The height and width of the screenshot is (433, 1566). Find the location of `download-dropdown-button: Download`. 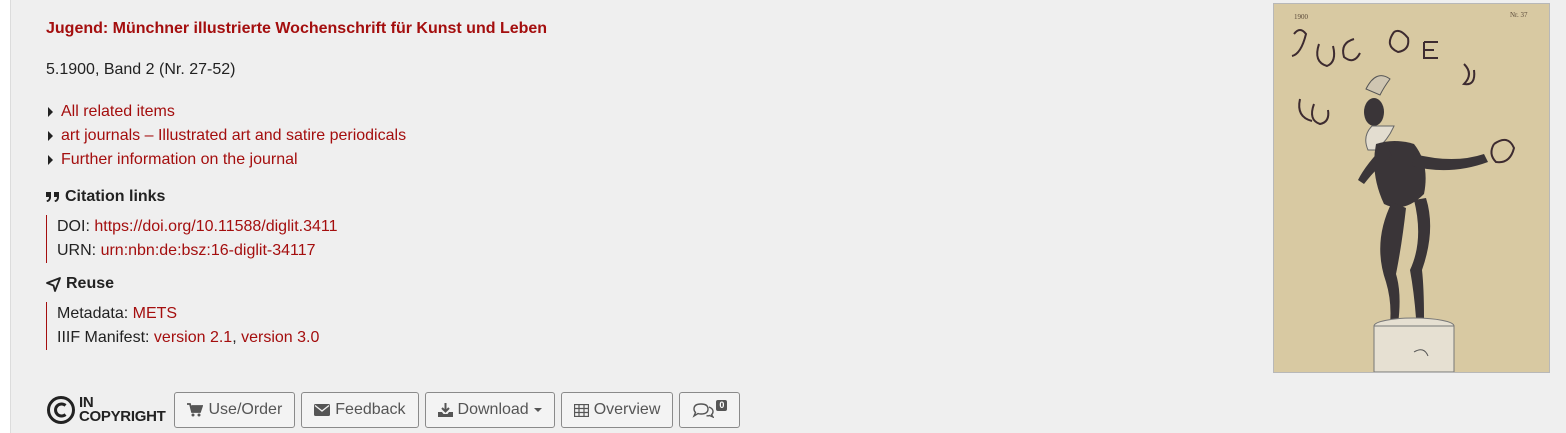

download-dropdown-button: Download is located at coordinates (489, 410).